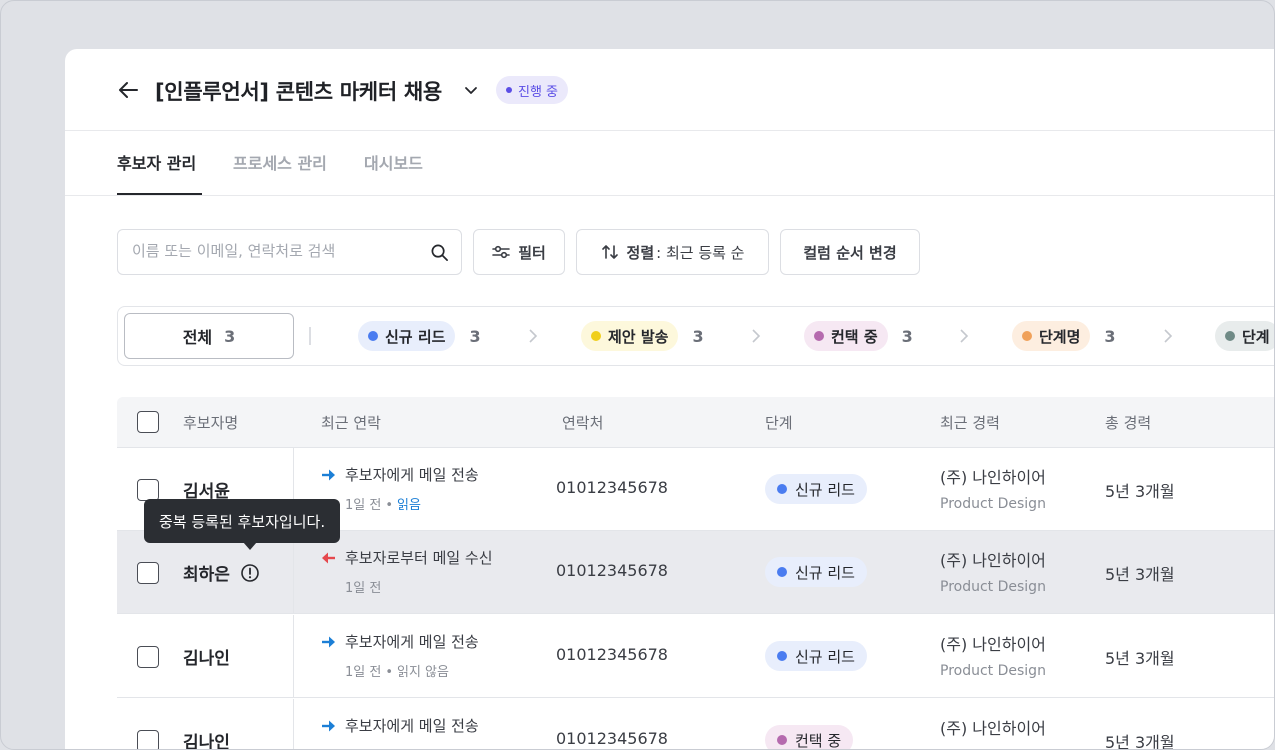 This screenshot has height=750, width=1275. Describe the element at coordinates (250, 573) in the screenshot. I see `duplicate-warning-icon` at that location.